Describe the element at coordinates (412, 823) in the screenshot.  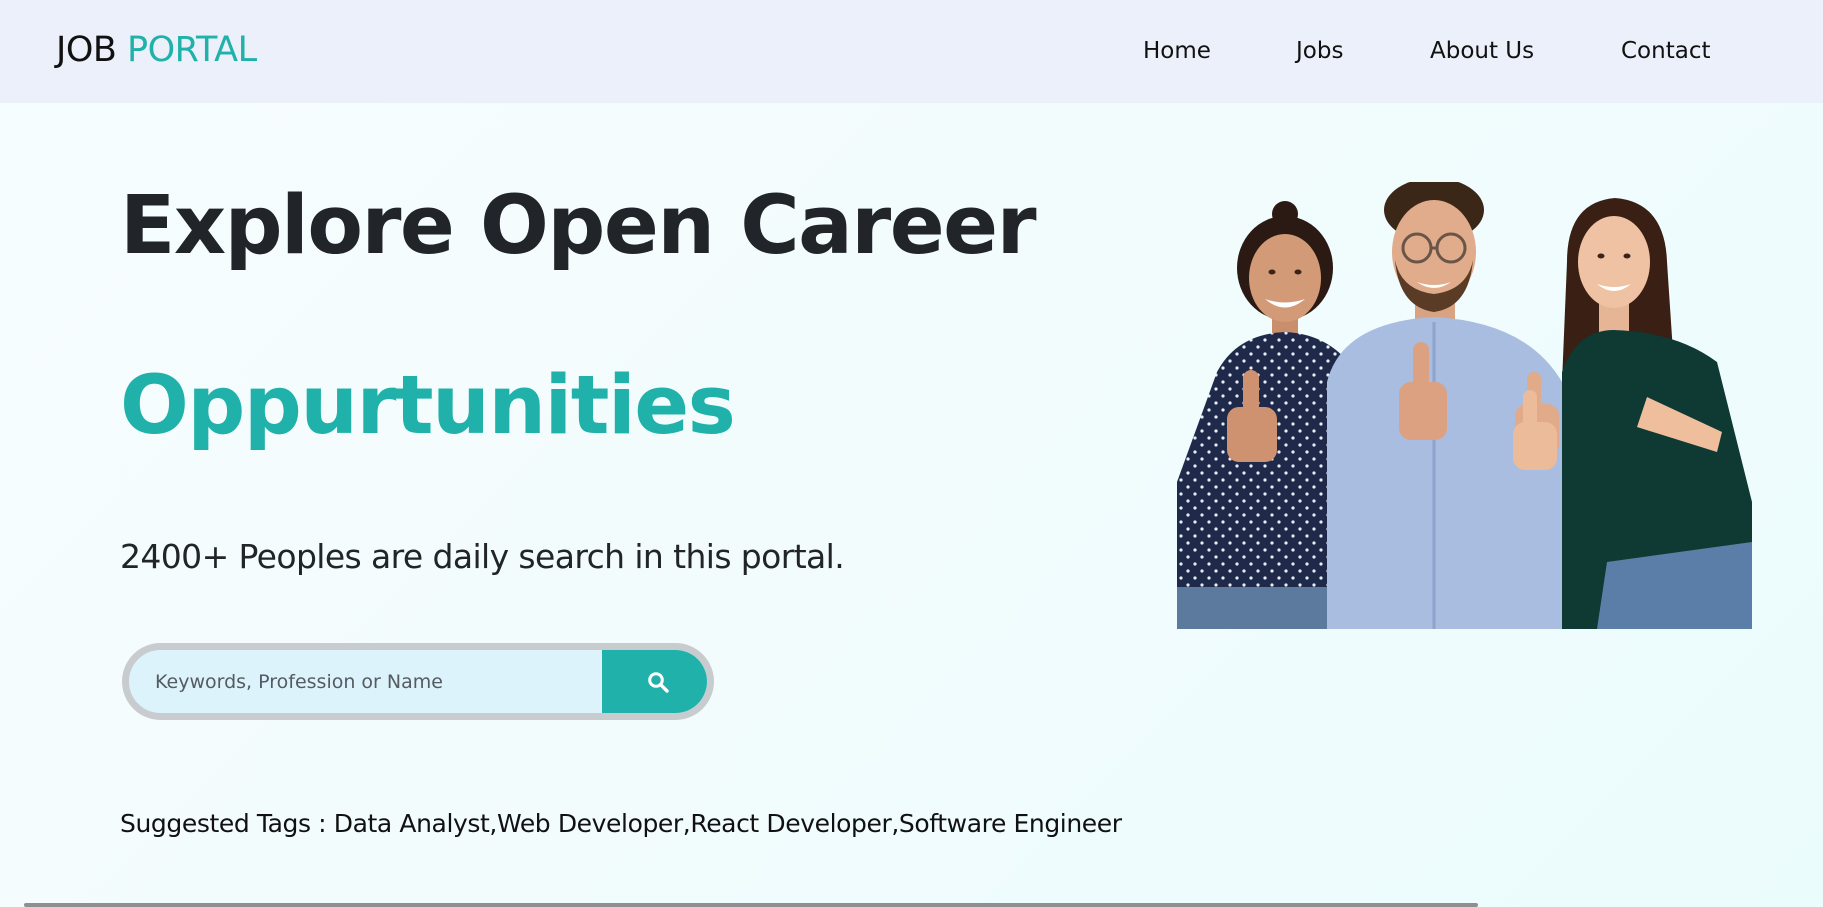
I see `tag-data-analyst: Data Analyst` at that location.